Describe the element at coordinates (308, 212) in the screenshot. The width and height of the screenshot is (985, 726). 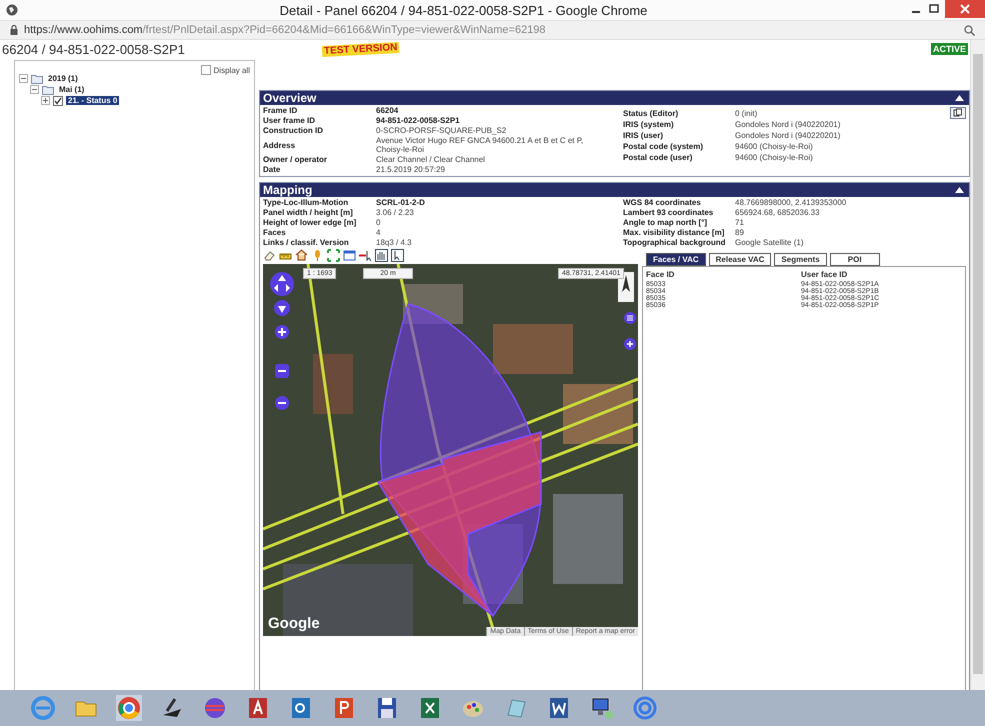
I see `field-label: Panel width / height [m]` at that location.